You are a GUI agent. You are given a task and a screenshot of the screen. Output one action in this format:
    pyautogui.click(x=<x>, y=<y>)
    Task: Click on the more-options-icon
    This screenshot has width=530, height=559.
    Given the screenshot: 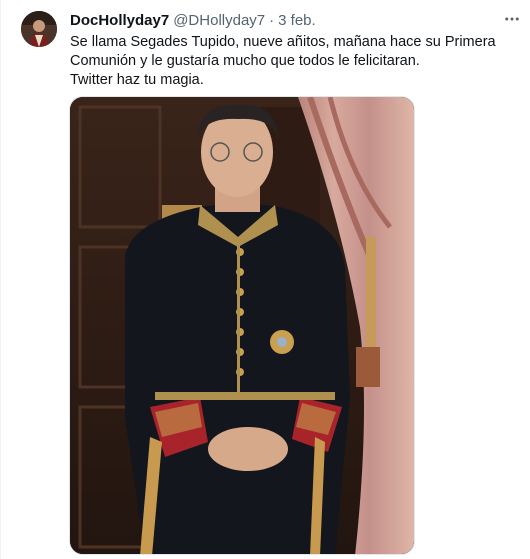 What is the action you would take?
    pyautogui.click(x=512, y=19)
    